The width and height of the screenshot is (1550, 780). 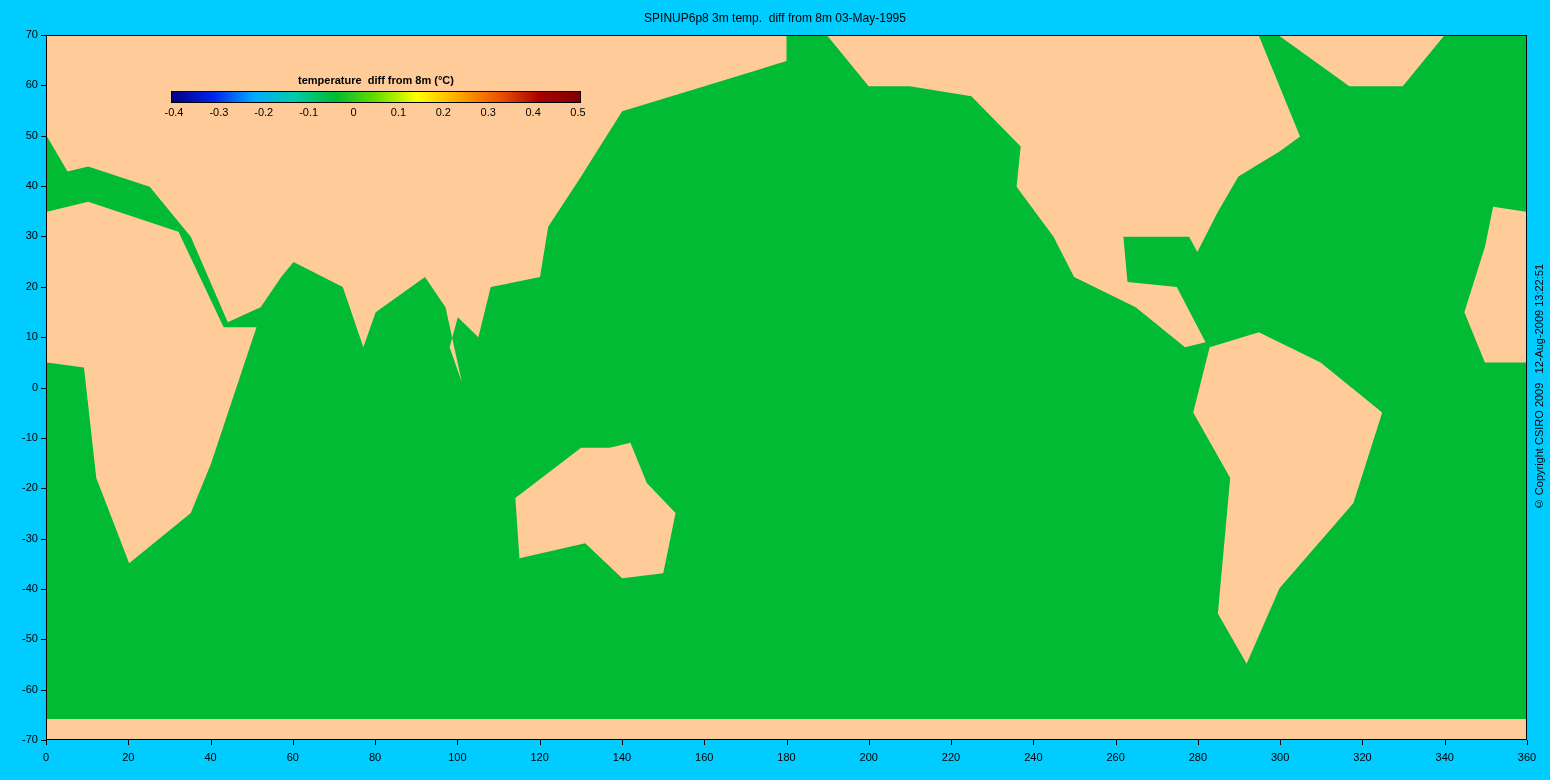 What do you see at coordinates (30, 587) in the screenshot?
I see `y-tick-label: -40` at bounding box center [30, 587].